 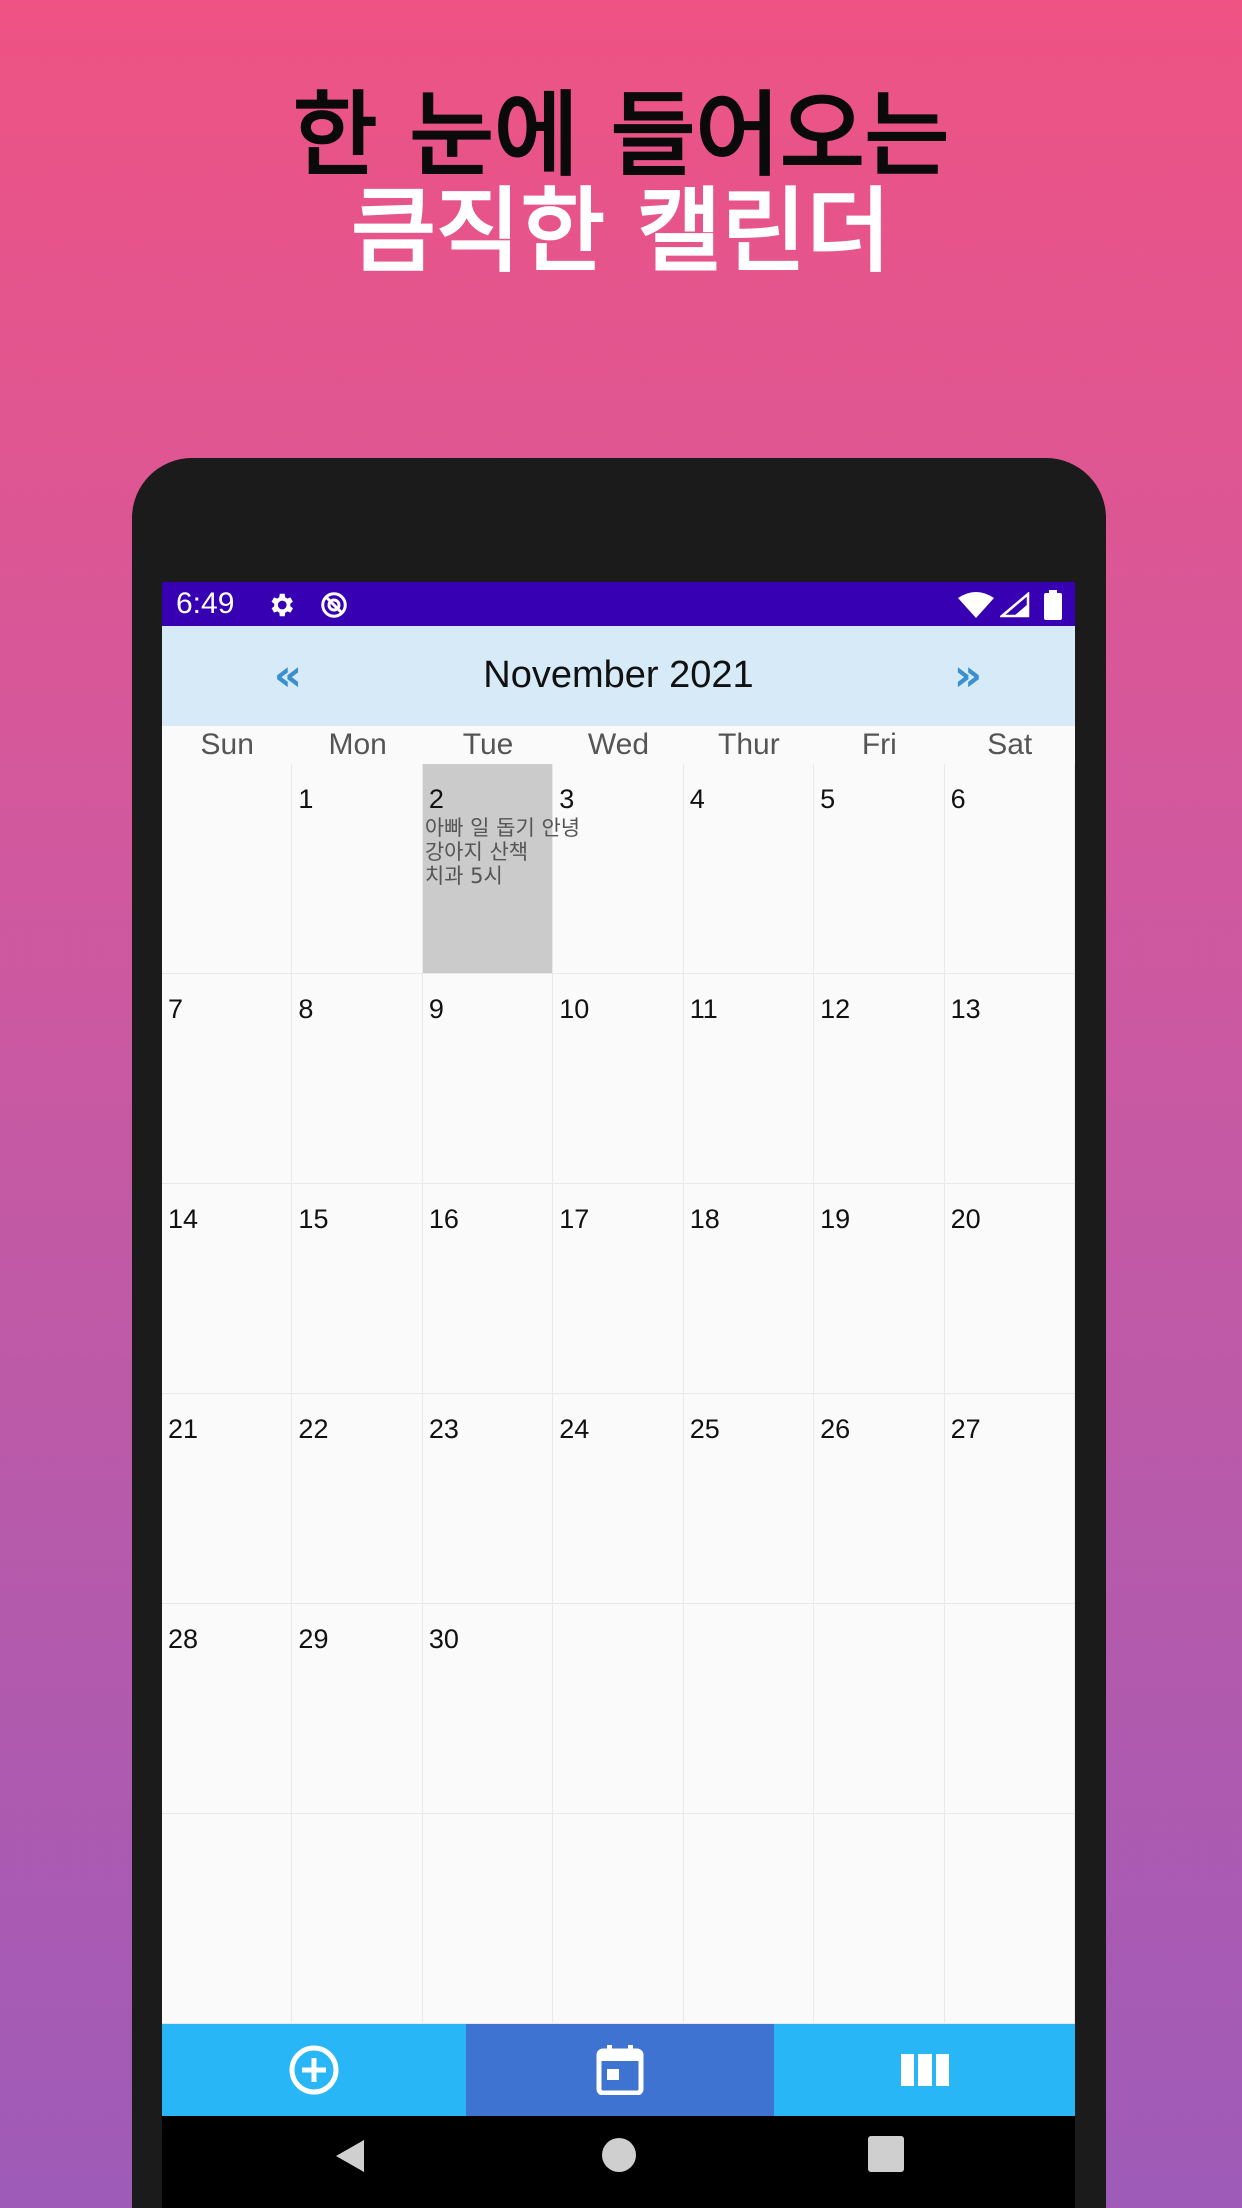 What do you see at coordinates (749, 1289) in the screenshot?
I see `day-cell-18: 18` at bounding box center [749, 1289].